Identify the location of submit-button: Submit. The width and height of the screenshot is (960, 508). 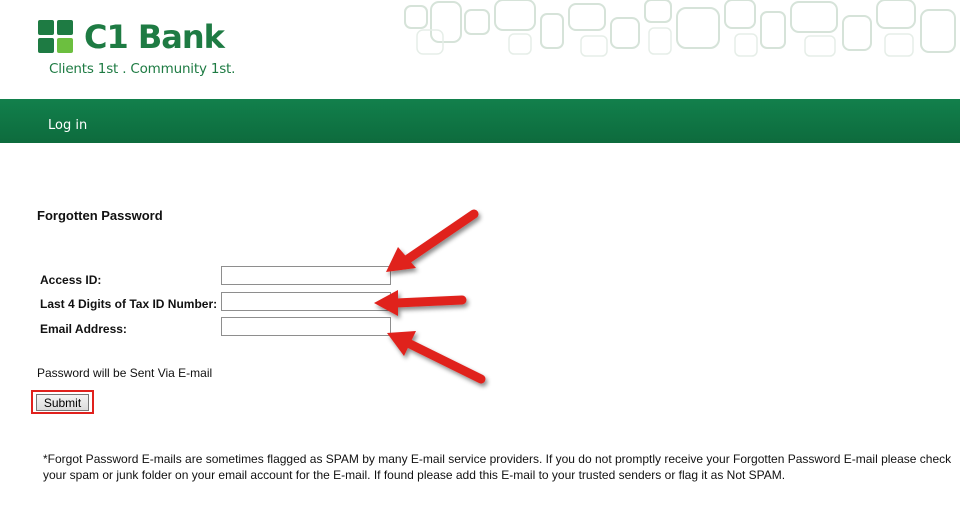
(62, 402).